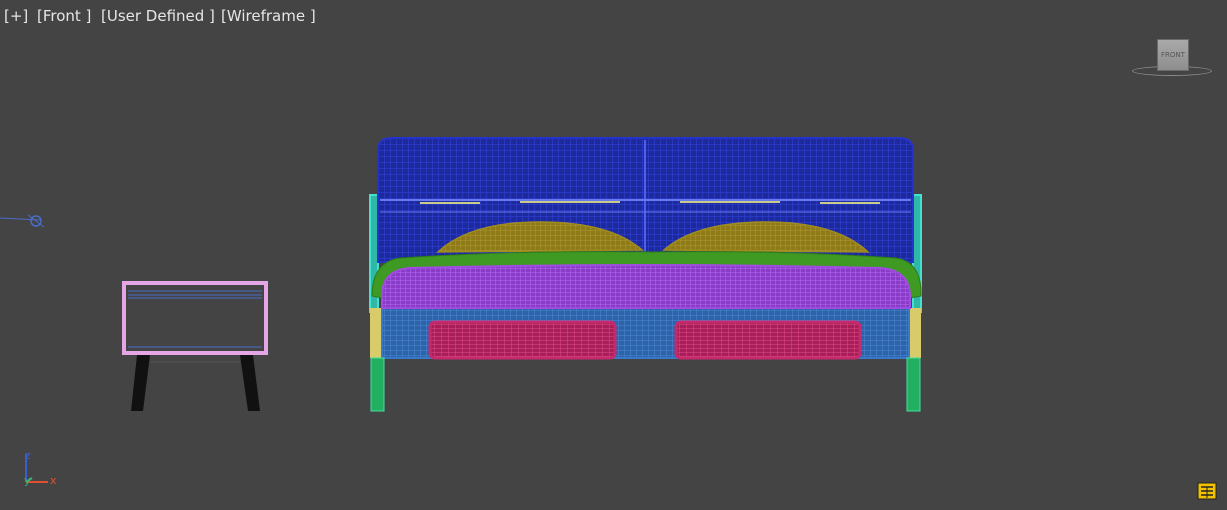 The height and width of the screenshot is (510, 1227). What do you see at coordinates (376, 333) in the screenshot?
I see `side-block-left` at bounding box center [376, 333].